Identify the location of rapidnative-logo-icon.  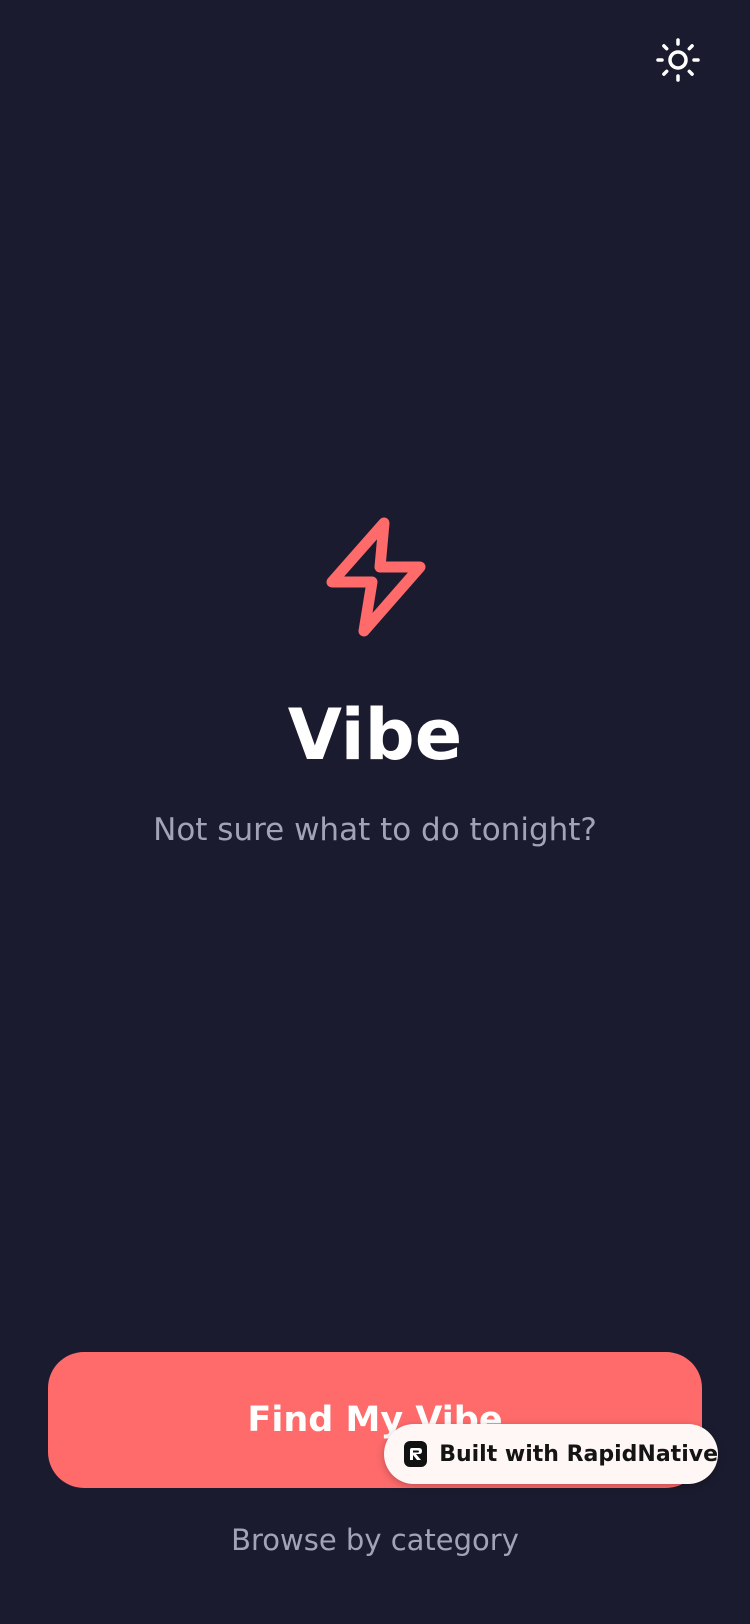
(416, 1454).